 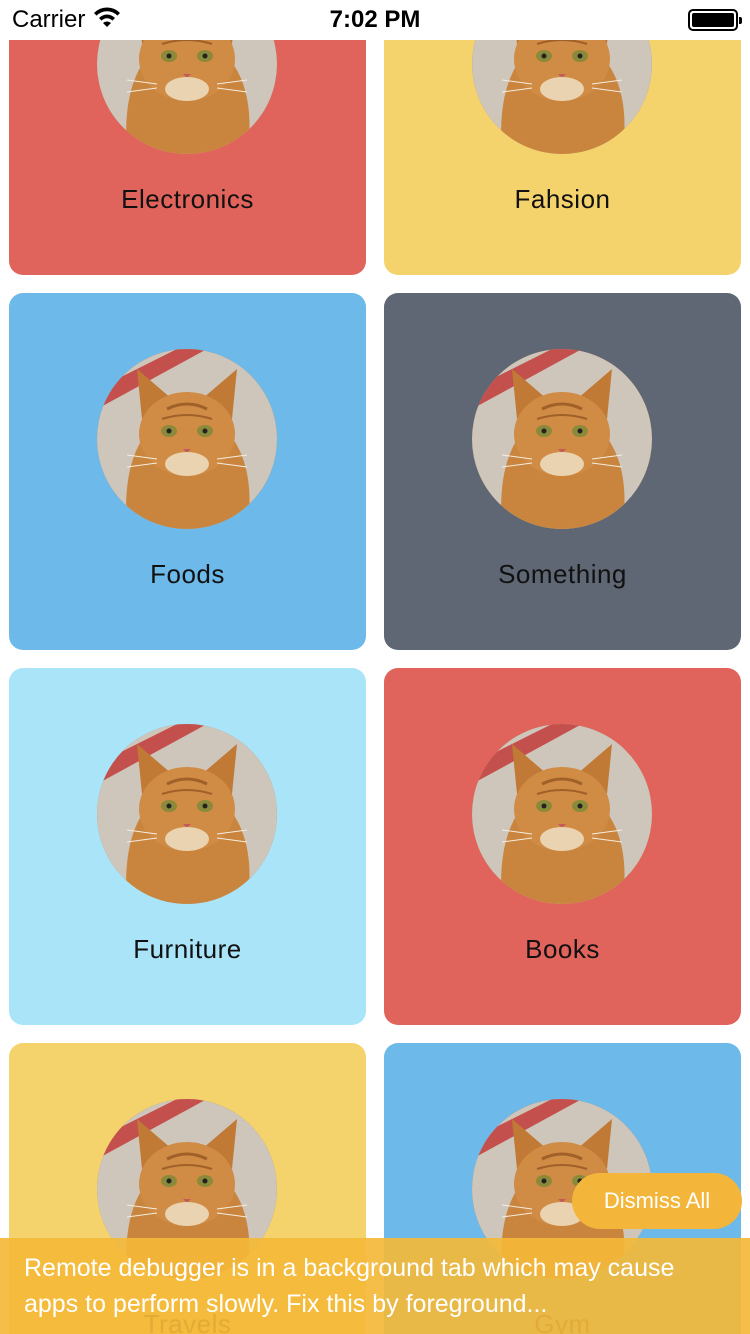 I want to click on battery-icon, so click(x=715, y=20).